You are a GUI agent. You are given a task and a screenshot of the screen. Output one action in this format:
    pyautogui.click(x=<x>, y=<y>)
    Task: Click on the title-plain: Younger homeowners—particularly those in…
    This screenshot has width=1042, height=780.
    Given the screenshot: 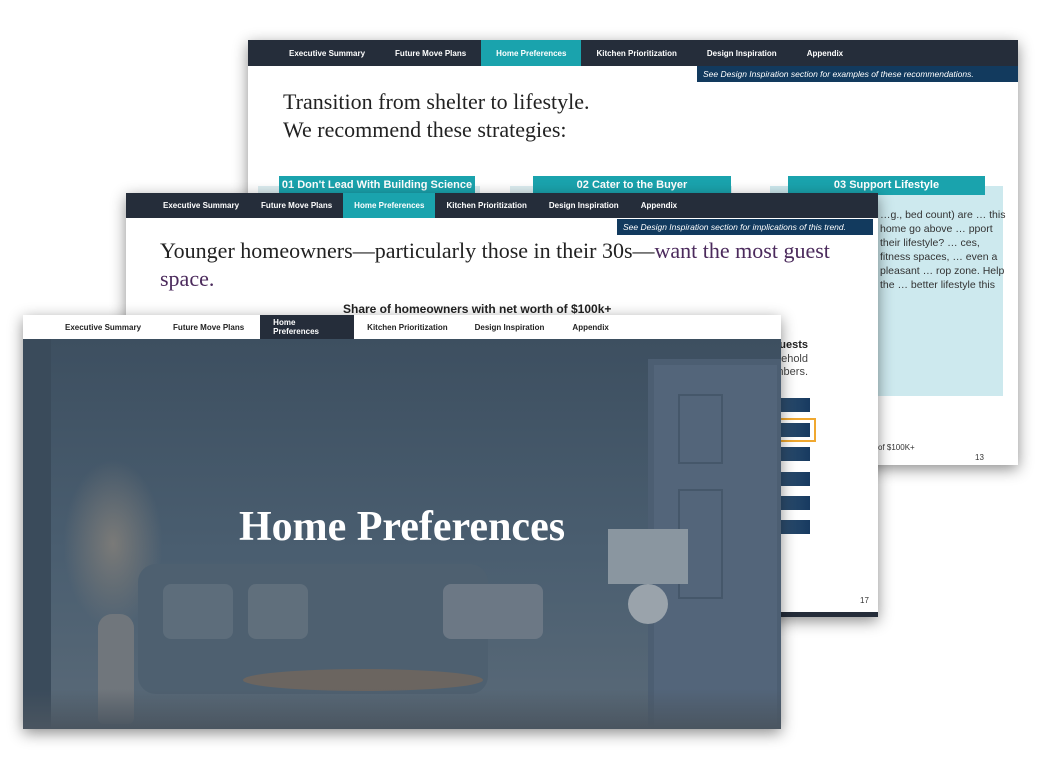 What is the action you would take?
    pyautogui.click(x=407, y=250)
    